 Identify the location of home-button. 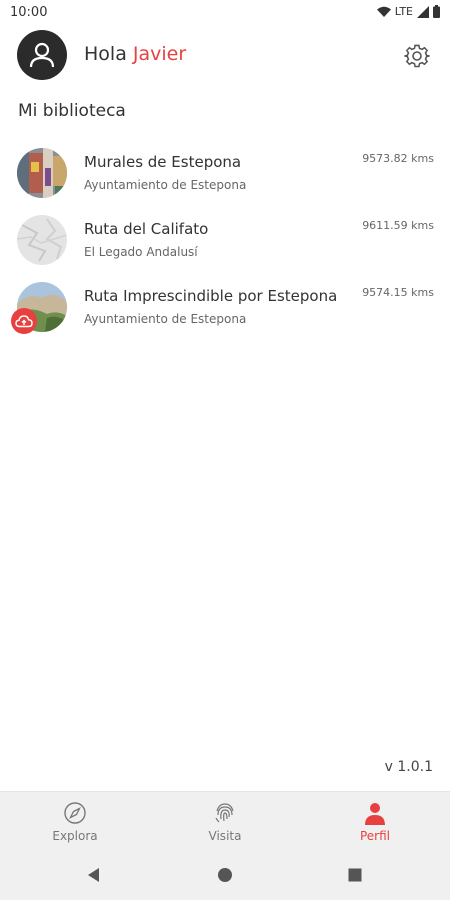
(225, 875).